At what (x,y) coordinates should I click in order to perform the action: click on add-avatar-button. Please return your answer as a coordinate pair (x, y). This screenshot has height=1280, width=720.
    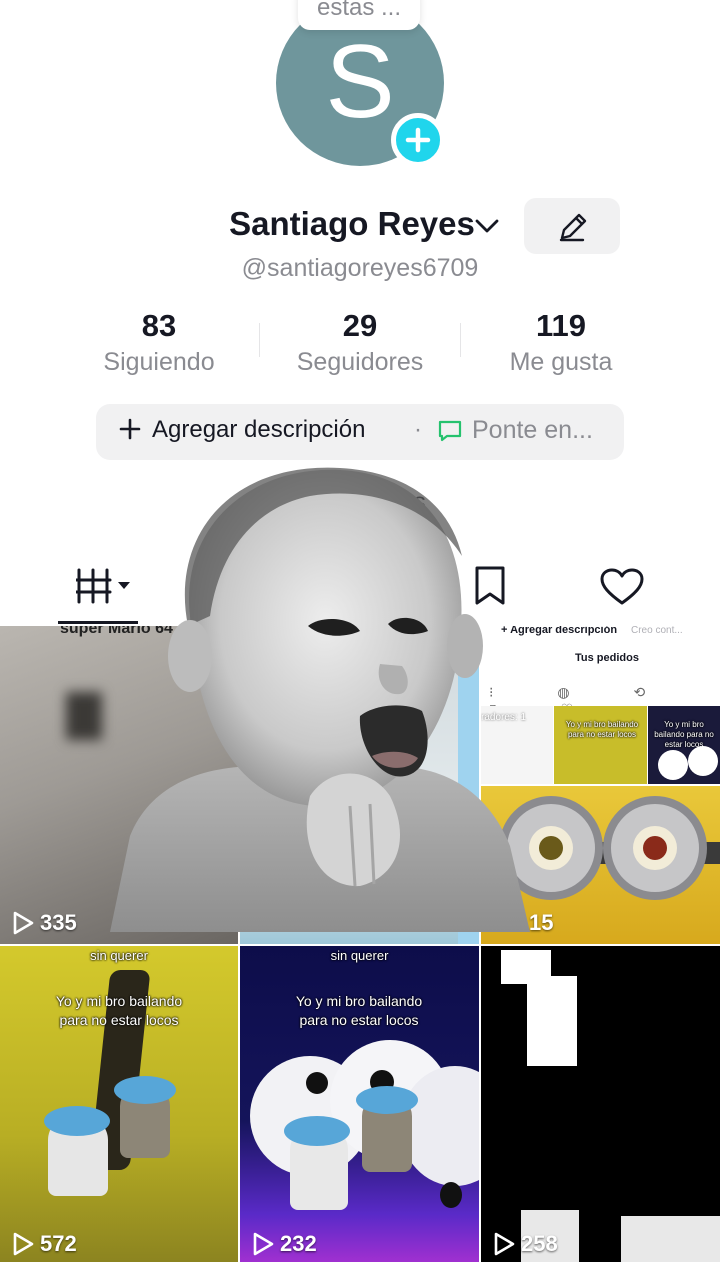
    Looking at the image, I should click on (418, 140).